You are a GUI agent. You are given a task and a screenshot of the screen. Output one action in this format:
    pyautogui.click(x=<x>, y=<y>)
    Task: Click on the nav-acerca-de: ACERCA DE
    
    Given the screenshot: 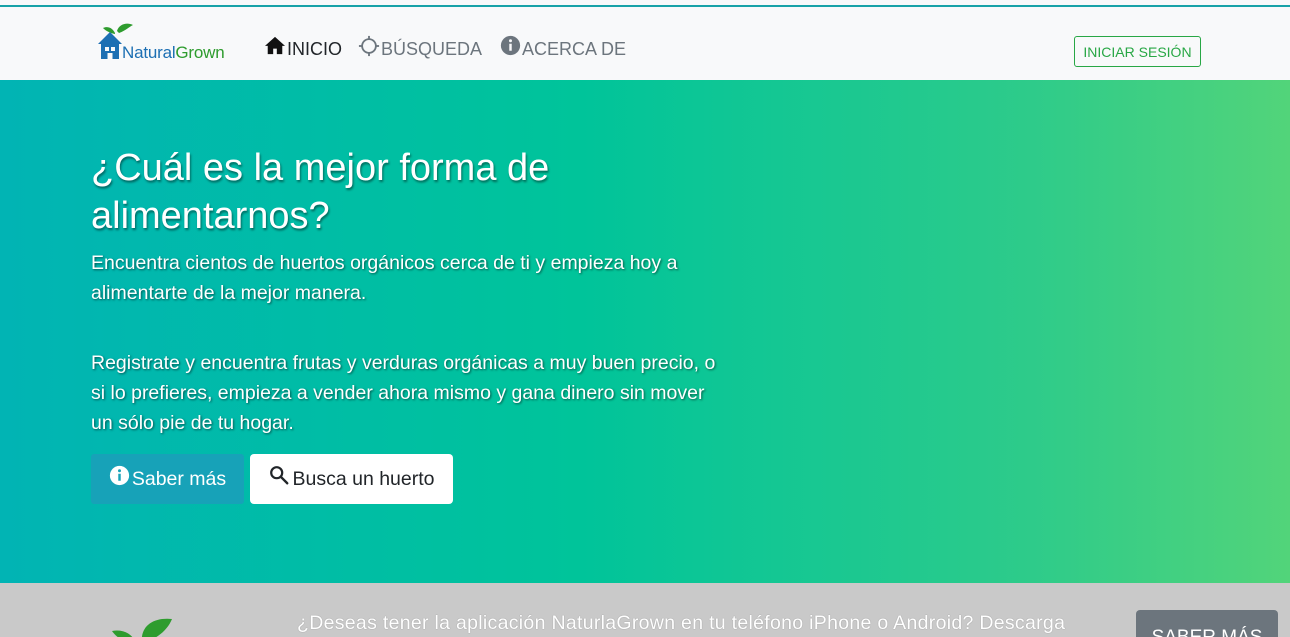 What is the action you would take?
    pyautogui.click(x=563, y=50)
    